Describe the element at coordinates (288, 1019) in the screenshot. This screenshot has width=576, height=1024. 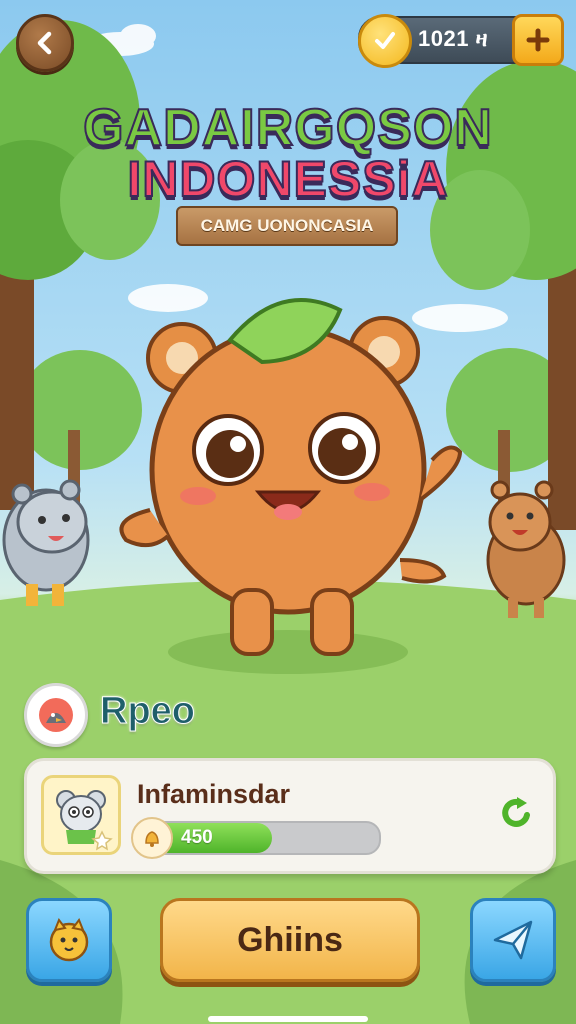
I see `home-indicator` at that location.